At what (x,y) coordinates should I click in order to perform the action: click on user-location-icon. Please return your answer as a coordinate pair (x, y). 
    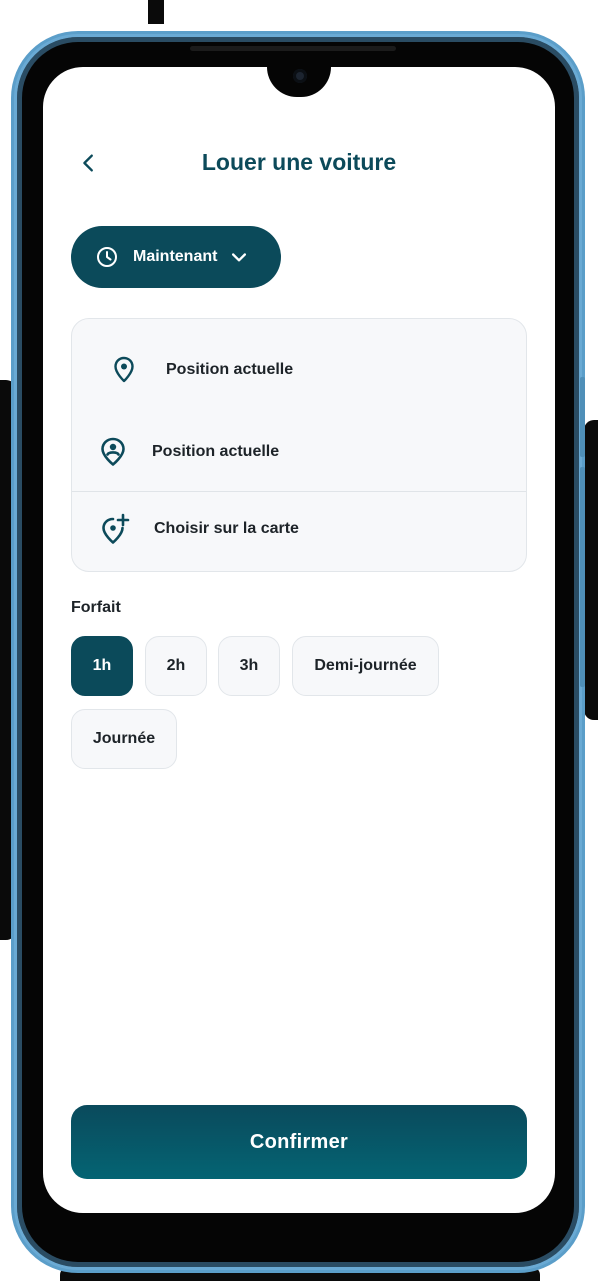
    Looking at the image, I should click on (113, 451).